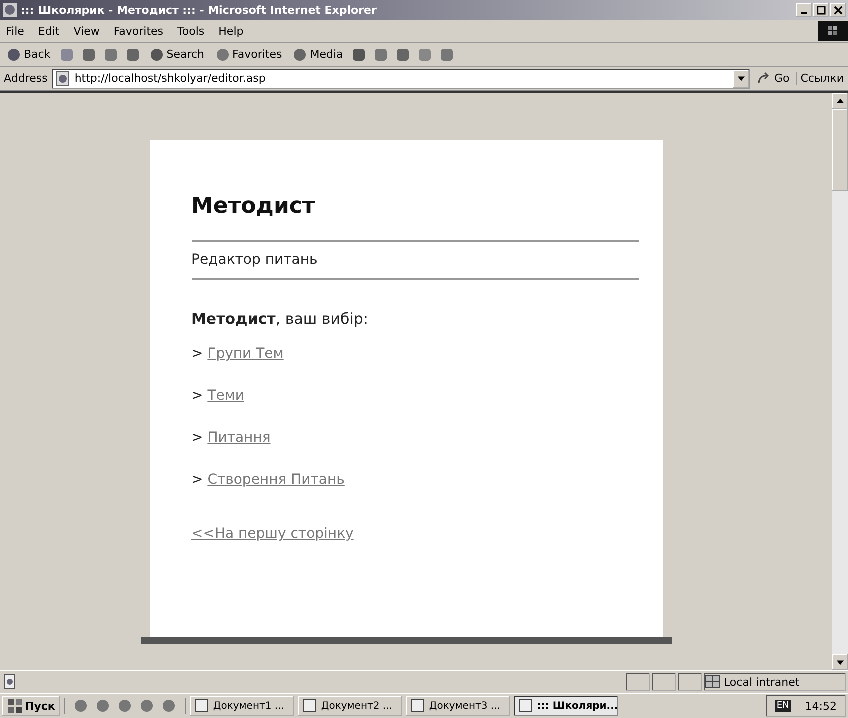  I want to click on page-heading: Методист, so click(254, 207).